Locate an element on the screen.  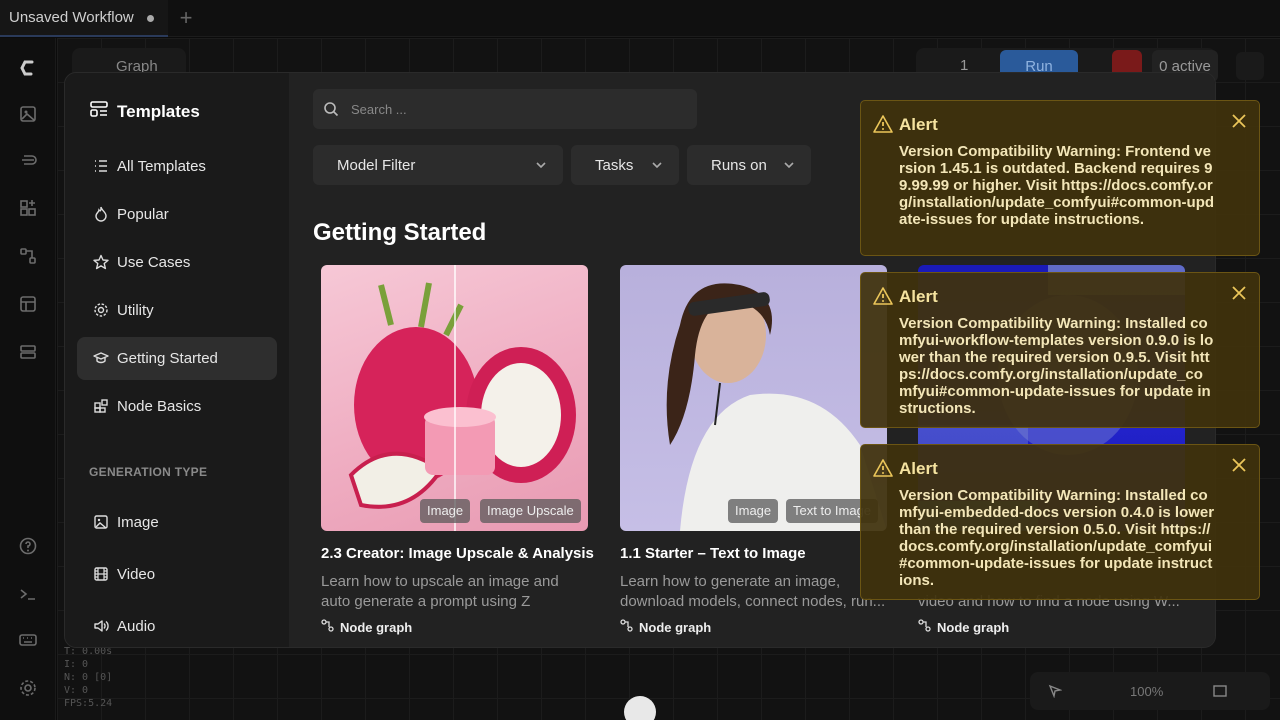
tasks-label: Tasks is located at coordinates (614, 165).